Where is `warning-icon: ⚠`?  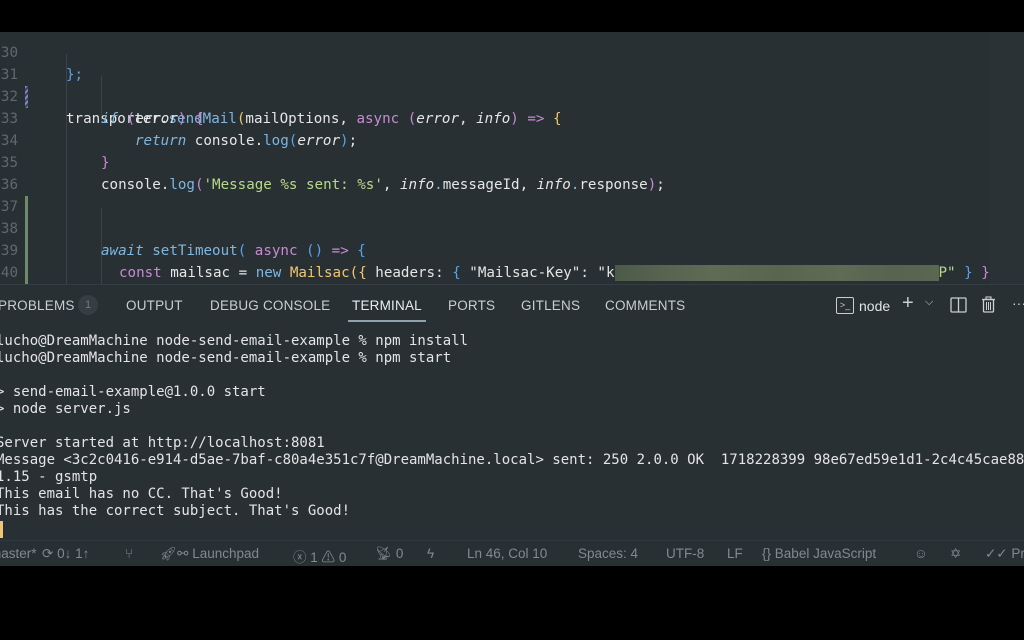
warning-icon: ⚠ is located at coordinates (328, 557).